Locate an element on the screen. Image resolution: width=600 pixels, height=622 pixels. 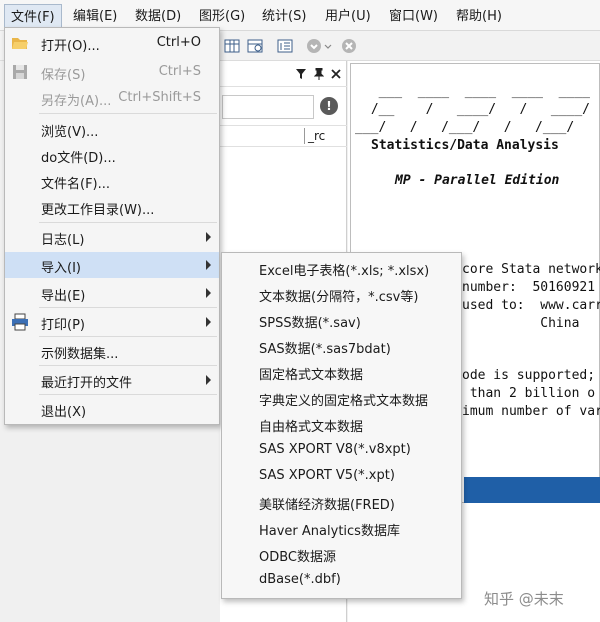
results-line: number: 50160921 is located at coordinates (529, 287).